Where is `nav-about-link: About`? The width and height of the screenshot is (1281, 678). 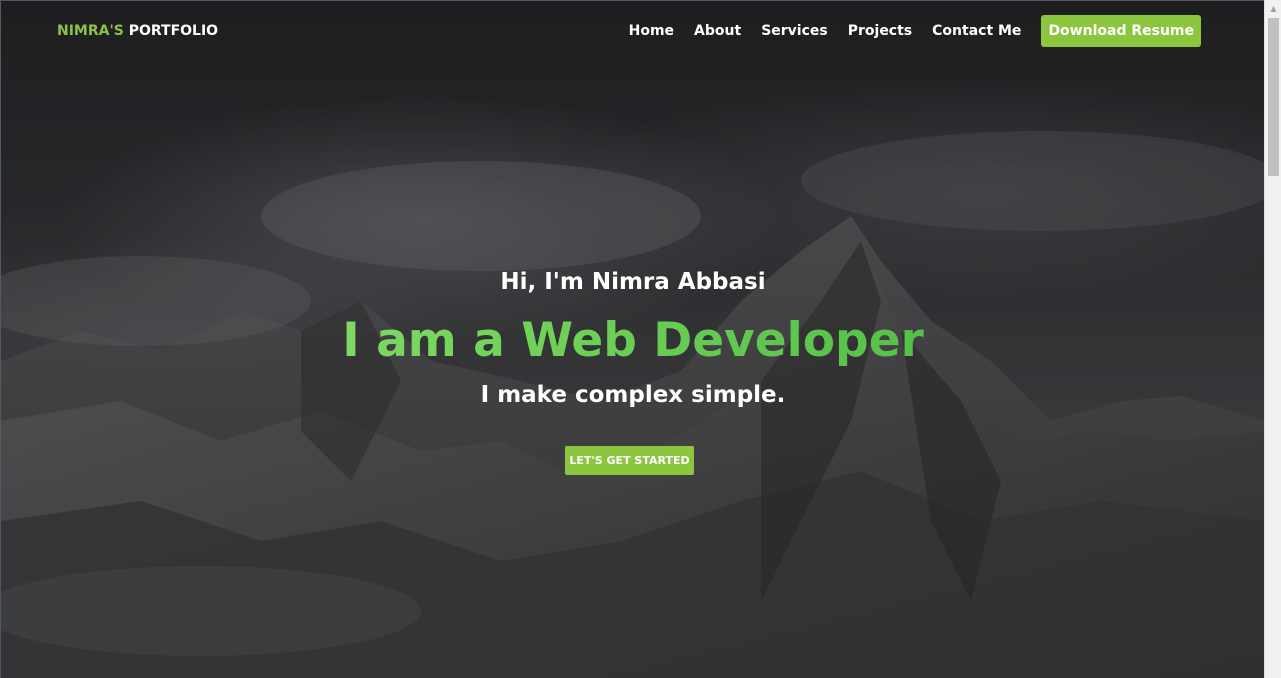
nav-about-link: About is located at coordinates (717, 31).